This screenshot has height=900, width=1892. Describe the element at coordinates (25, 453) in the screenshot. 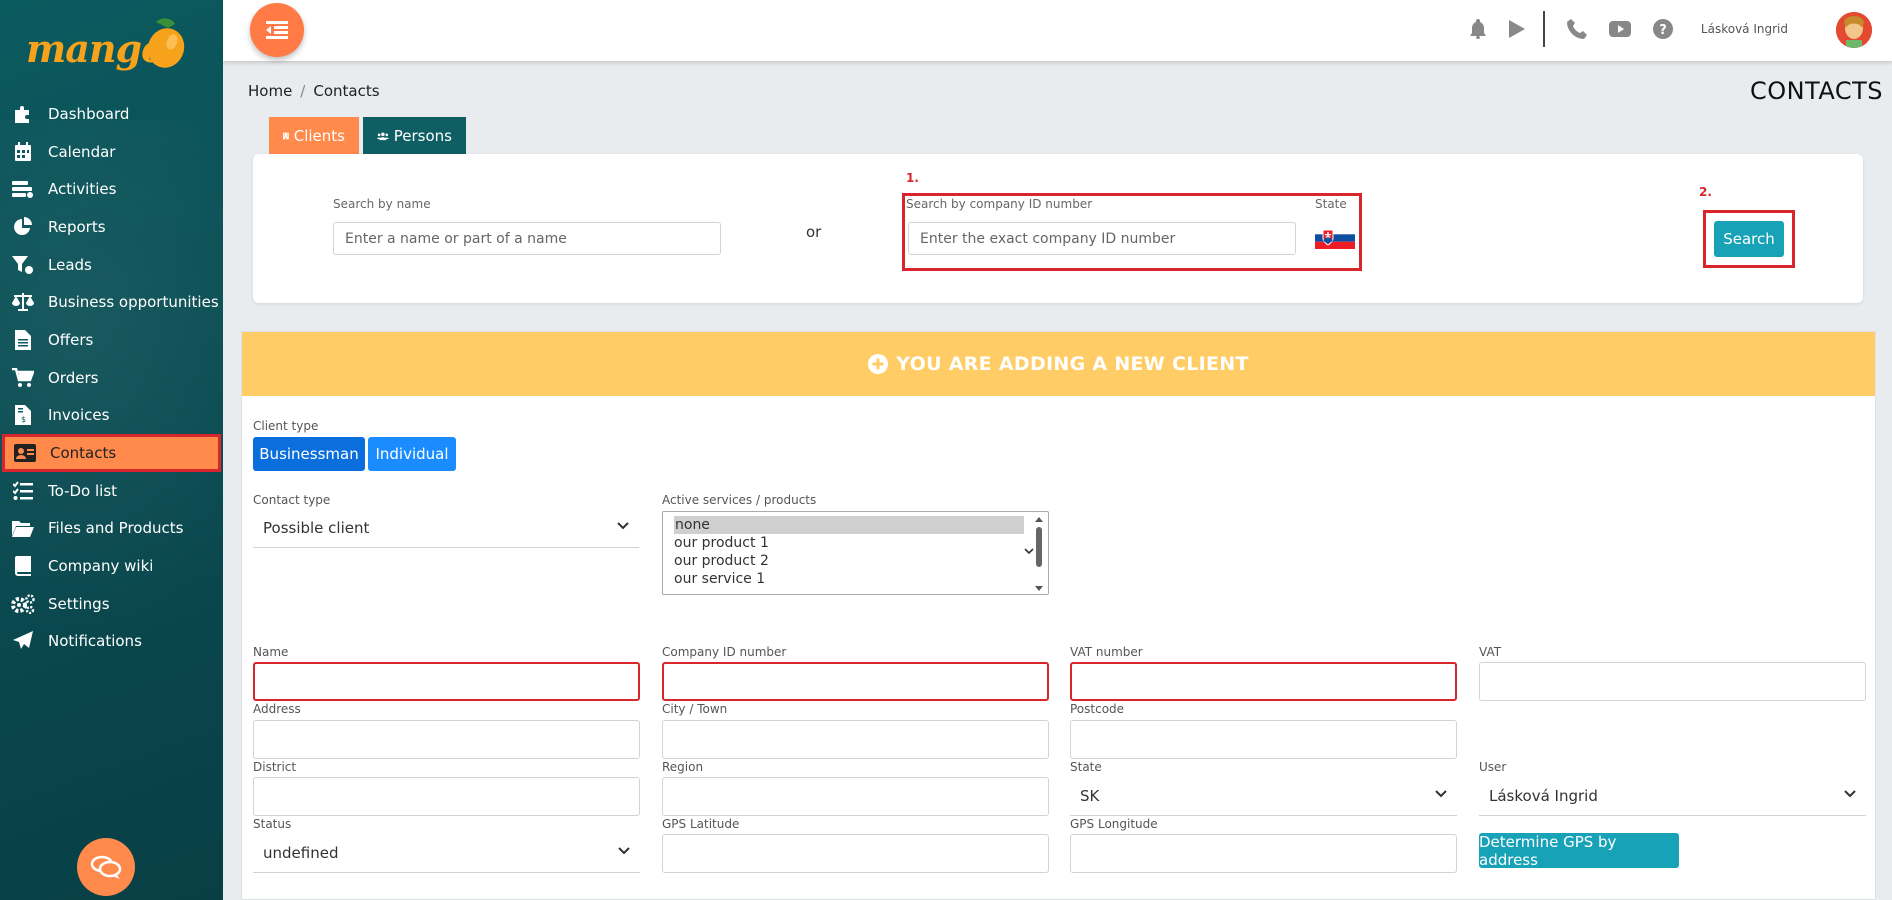

I see `contact-card-icon` at that location.